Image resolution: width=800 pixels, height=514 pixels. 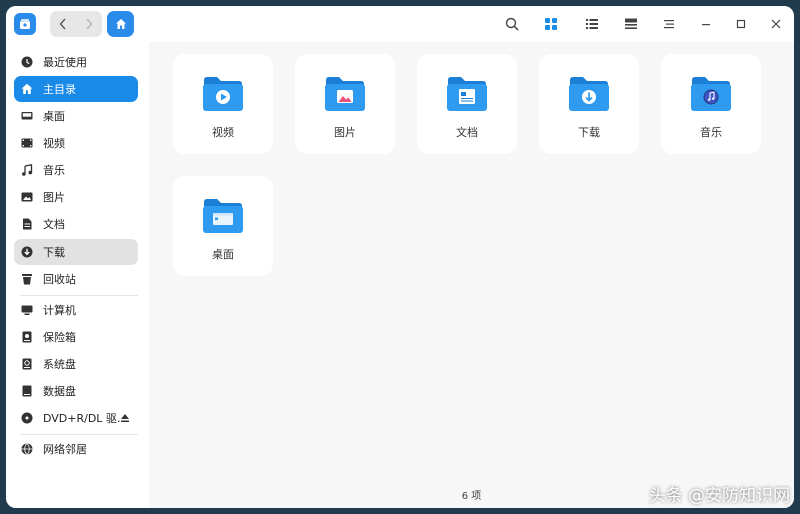 I want to click on sidebar-item-label: 网络邻居, so click(x=65, y=449).